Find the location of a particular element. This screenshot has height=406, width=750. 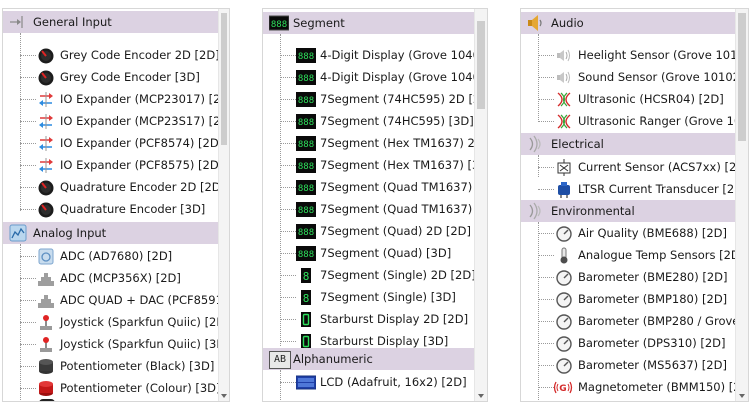

tree-item-barometer-bme280: Barometer (BME280) [2D] is located at coordinates (628, 277).